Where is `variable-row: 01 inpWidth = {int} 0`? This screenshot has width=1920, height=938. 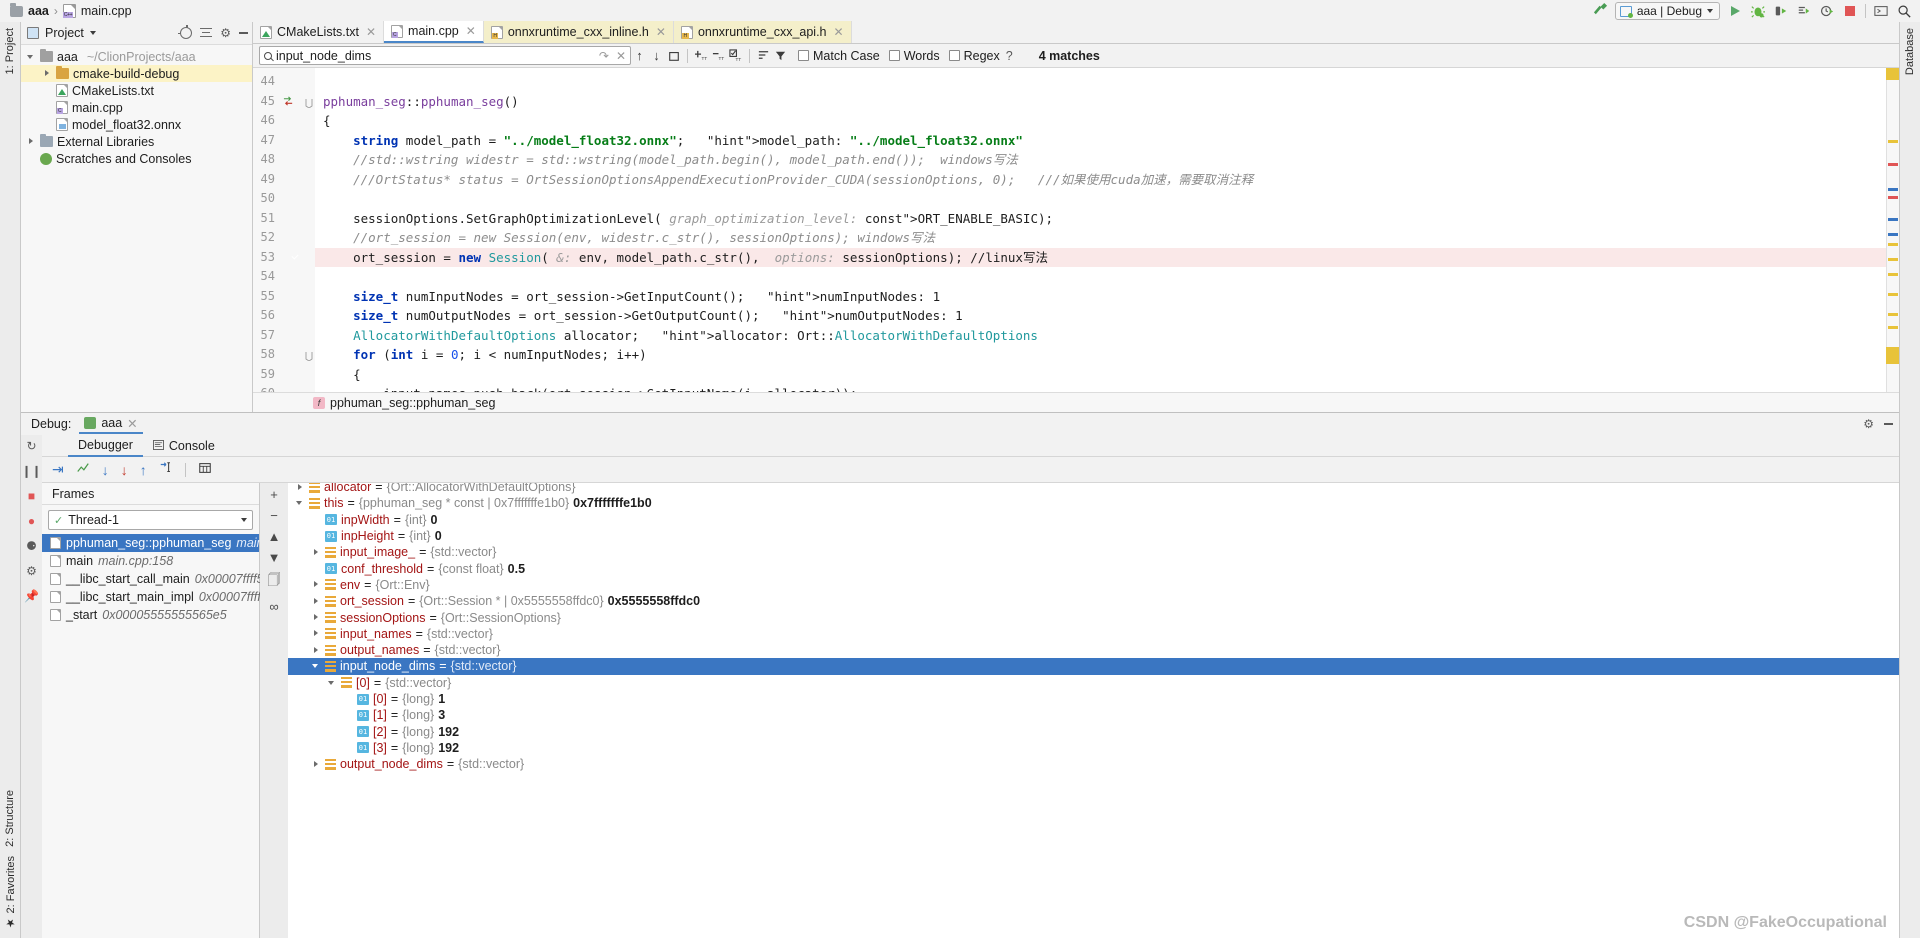 variable-row: 01 inpWidth = {int} 0 is located at coordinates (1093, 520).